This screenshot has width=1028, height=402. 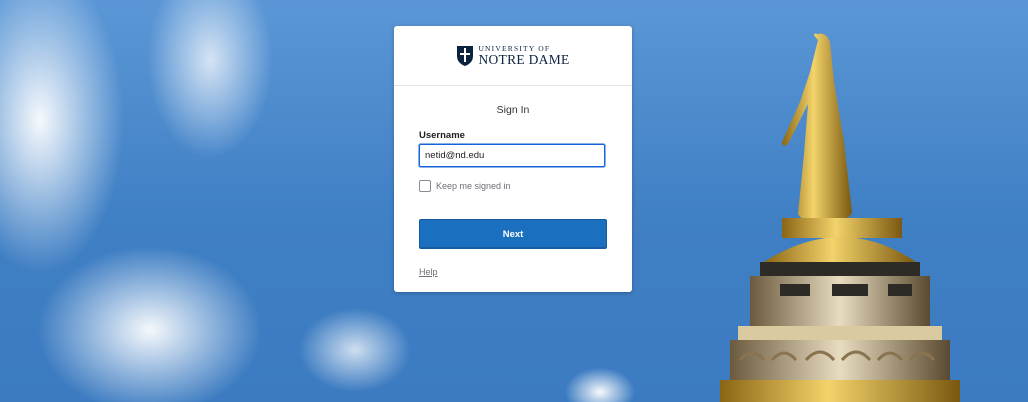 What do you see at coordinates (512, 155) in the screenshot?
I see `username-input` at bounding box center [512, 155].